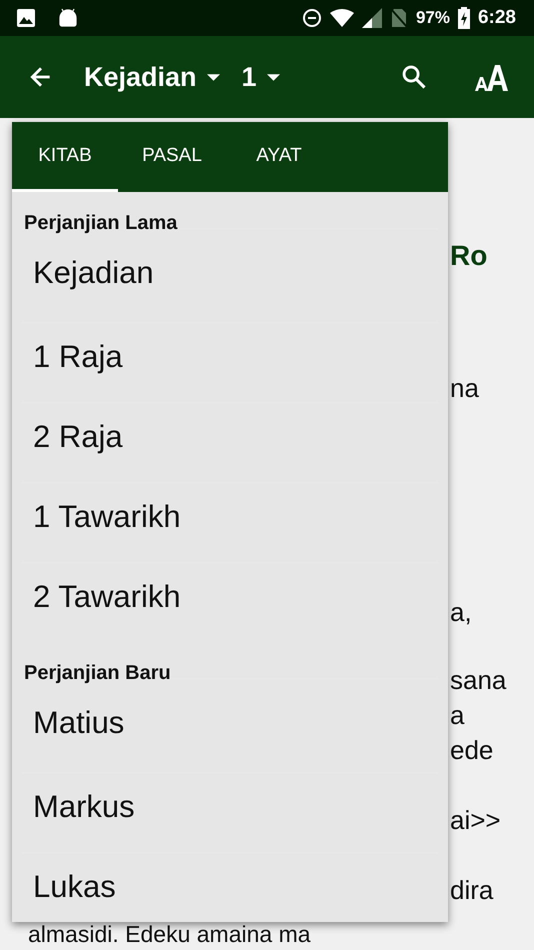  Describe the element at coordinates (230, 522) in the screenshot. I see `book-list-item: 1 Tawarikh` at that location.